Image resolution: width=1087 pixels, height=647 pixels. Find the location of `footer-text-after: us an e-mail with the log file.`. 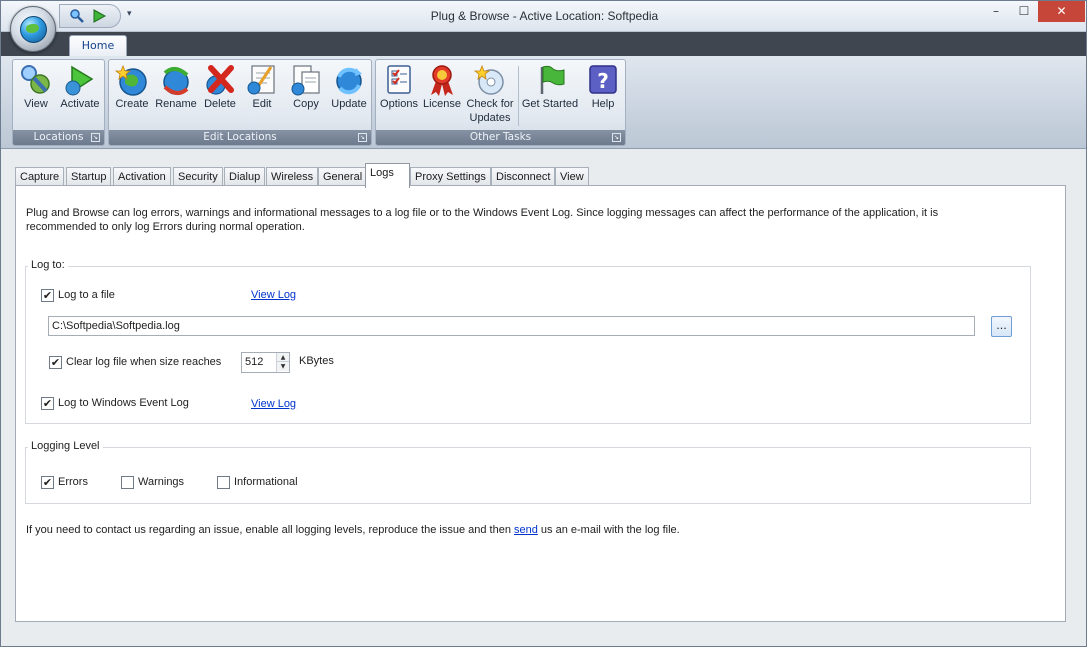

footer-text-after: us an e-mail with the log file. is located at coordinates (608, 530).